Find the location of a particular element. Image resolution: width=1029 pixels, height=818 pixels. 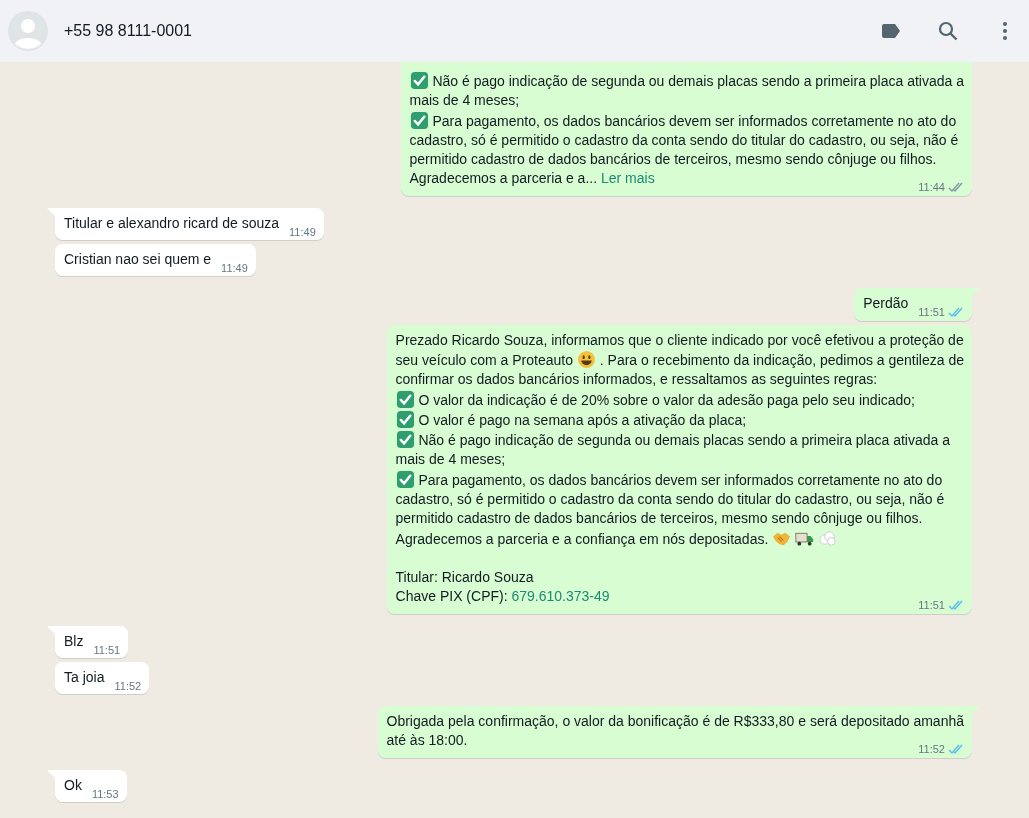

dash-icon is located at coordinates (827, 538).